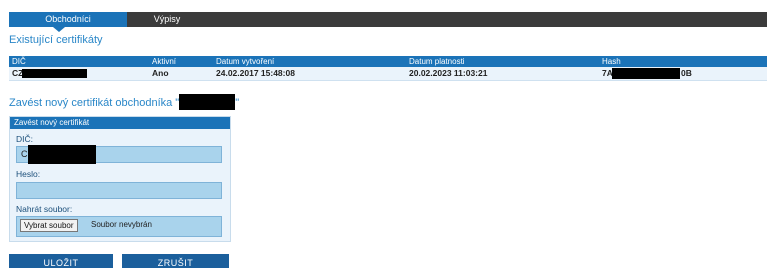 The image size is (767, 272). What do you see at coordinates (56, 40) in the screenshot?
I see `existing-certificates-title: Existující certifikáty` at bounding box center [56, 40].